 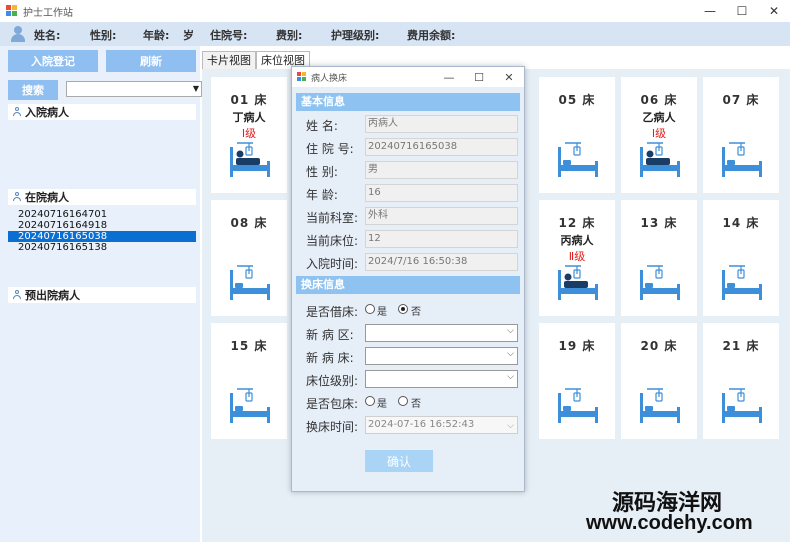 What do you see at coordinates (577, 100) in the screenshot?
I see `bed-number: 05 床` at bounding box center [577, 100].